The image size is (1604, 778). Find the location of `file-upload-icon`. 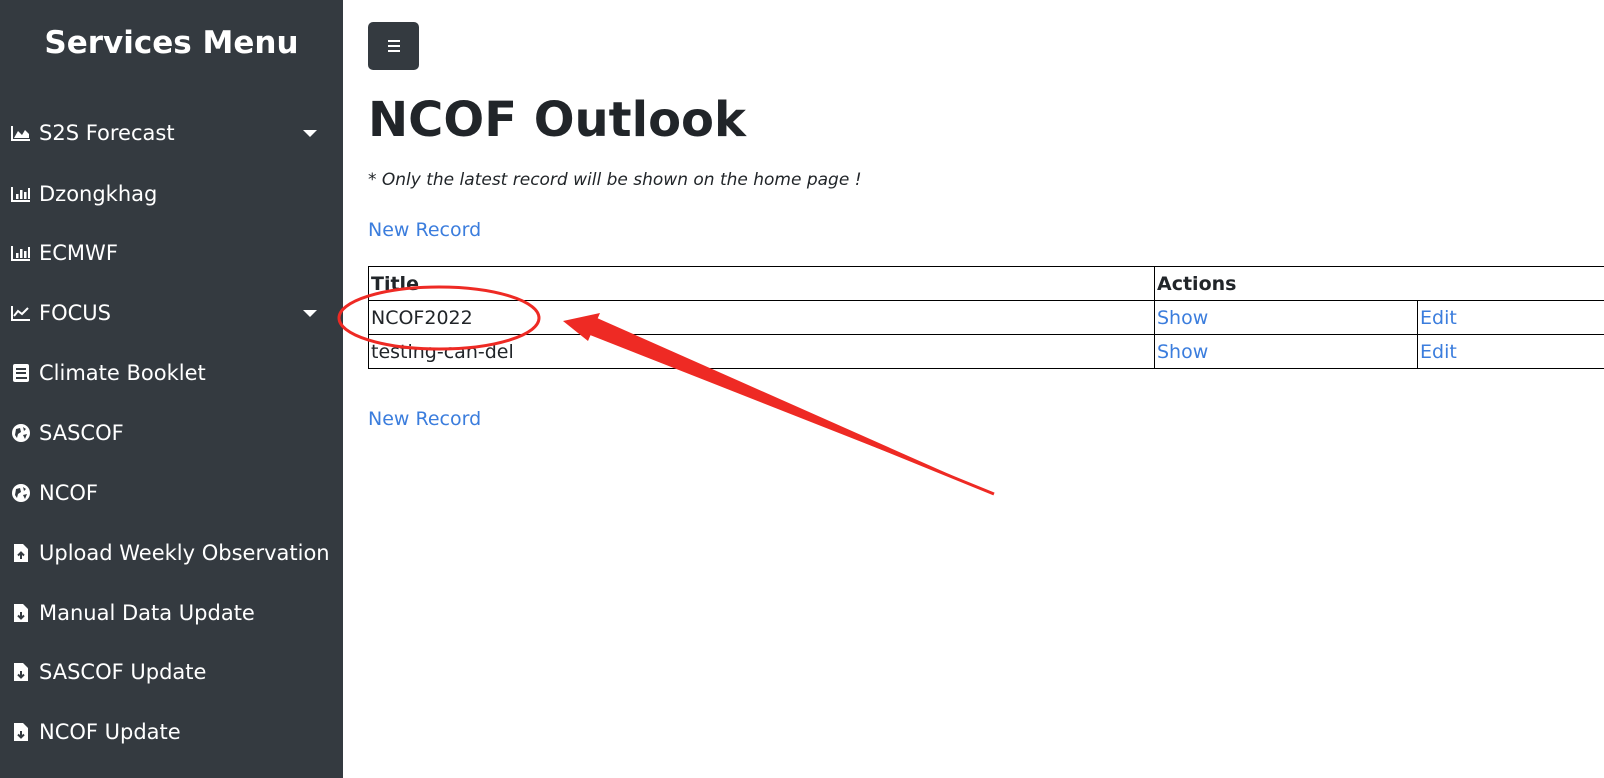

file-upload-icon is located at coordinates (21, 553).